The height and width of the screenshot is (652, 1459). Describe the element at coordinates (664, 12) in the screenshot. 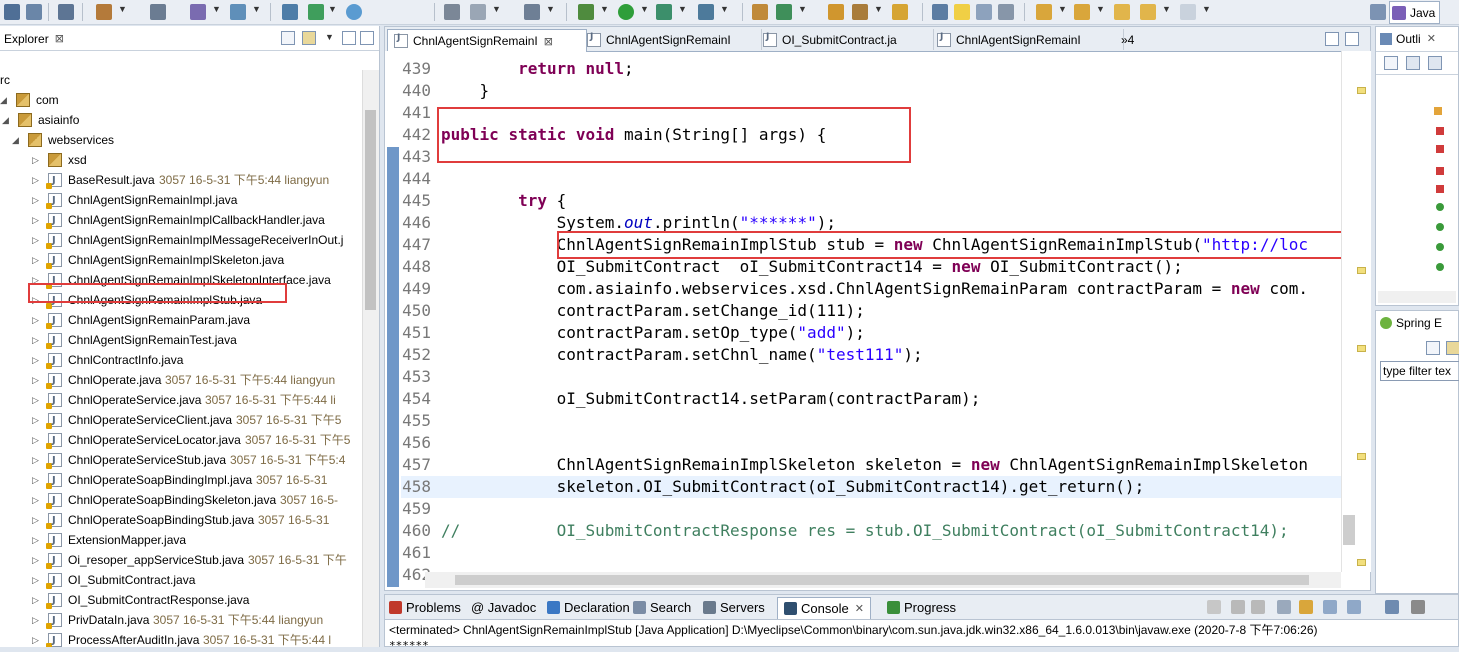

I see `coverage-icon` at that location.